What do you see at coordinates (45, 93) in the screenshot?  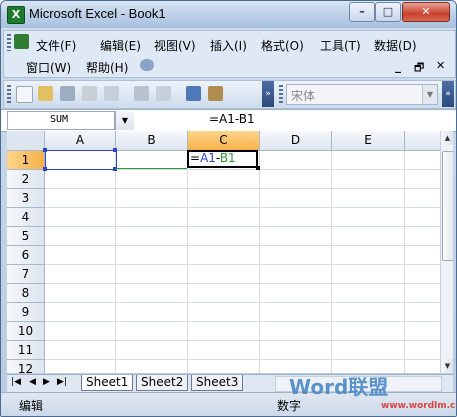 I see `open-icon` at bounding box center [45, 93].